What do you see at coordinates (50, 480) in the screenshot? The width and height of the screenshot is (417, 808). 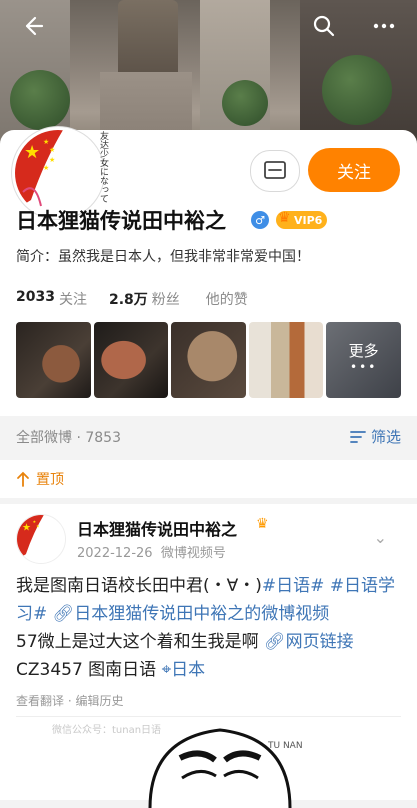 I see `pinned-label: 置顶` at bounding box center [50, 480].